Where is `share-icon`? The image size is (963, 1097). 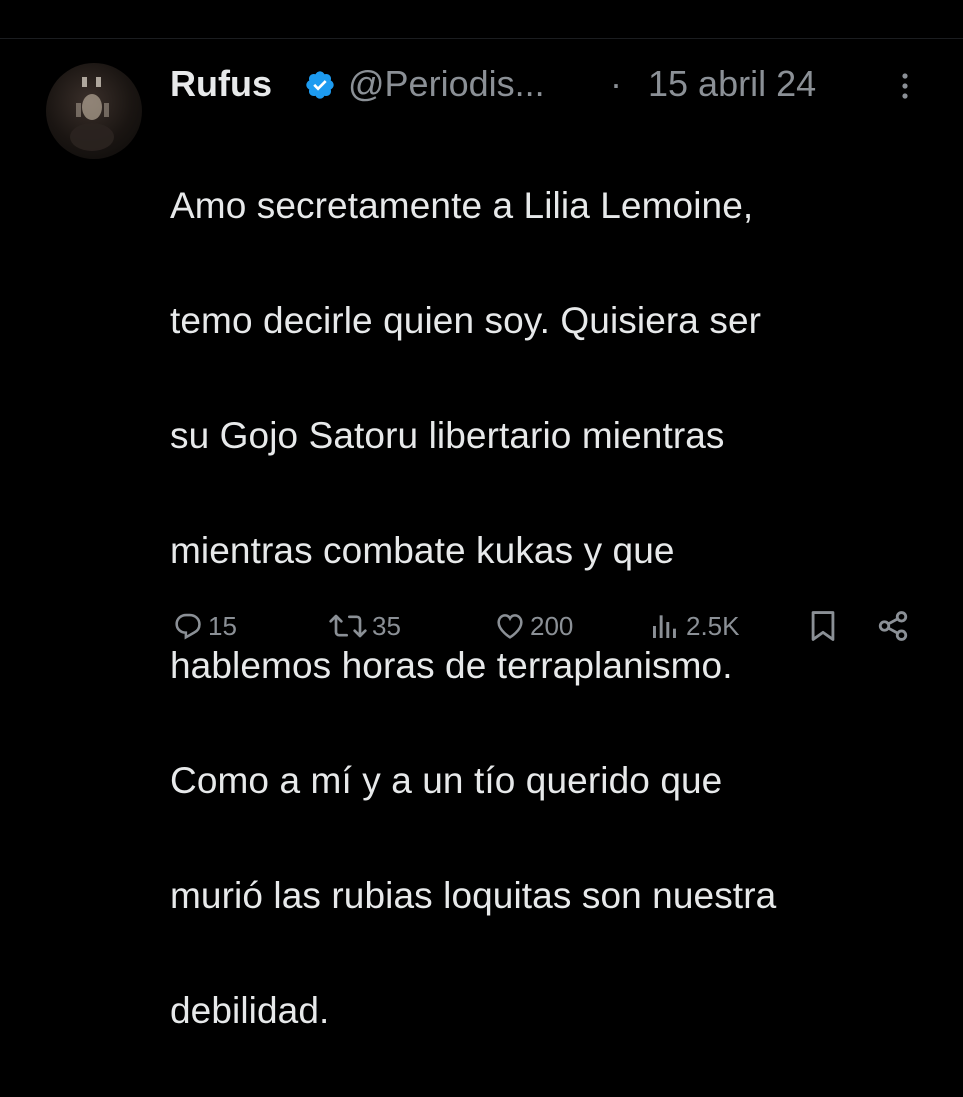
share-icon is located at coordinates (893, 626).